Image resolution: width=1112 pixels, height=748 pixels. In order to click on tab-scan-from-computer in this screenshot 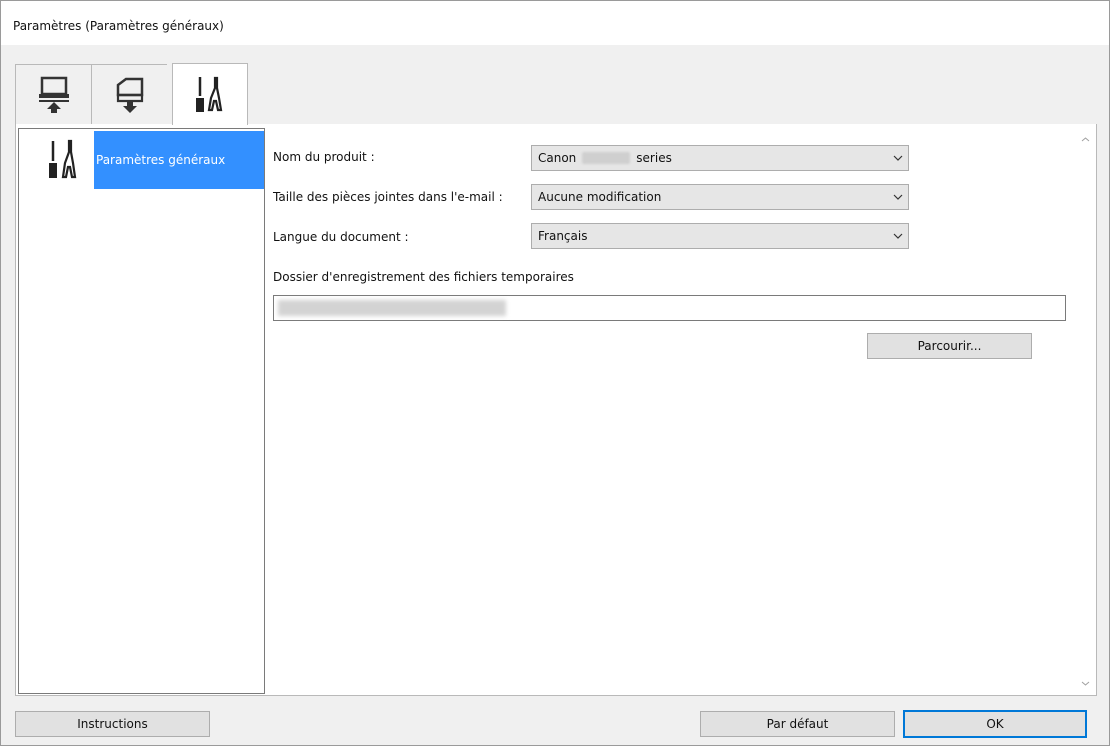, I will do `click(53, 94)`.